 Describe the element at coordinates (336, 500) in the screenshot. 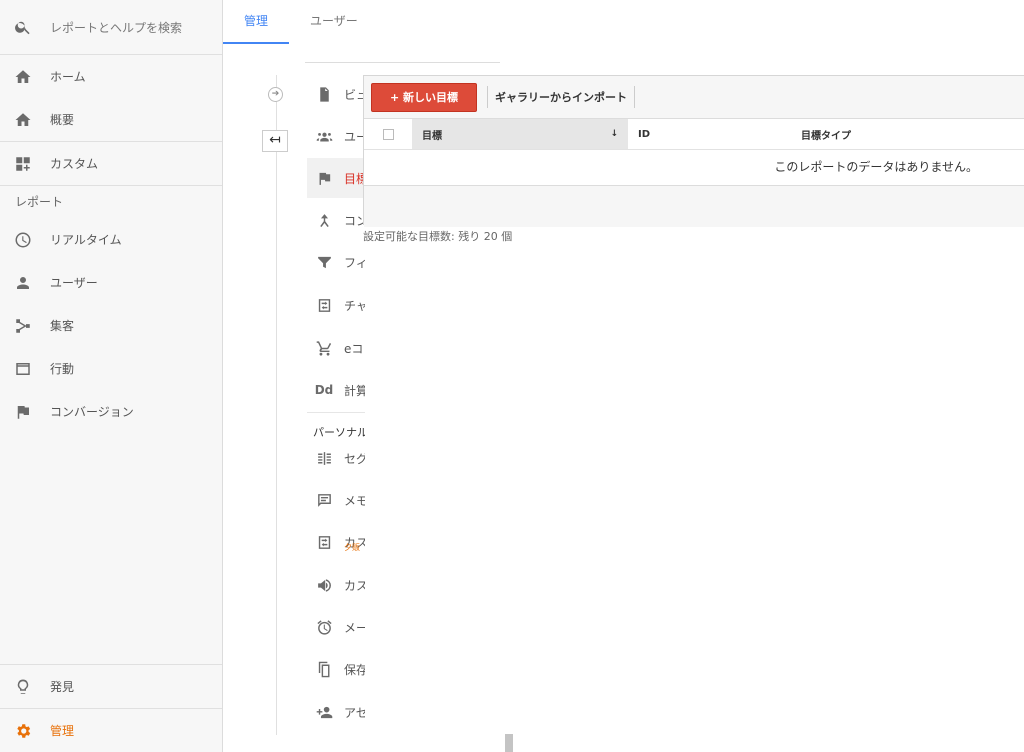

I see `menu-item-annotations: メモ` at that location.